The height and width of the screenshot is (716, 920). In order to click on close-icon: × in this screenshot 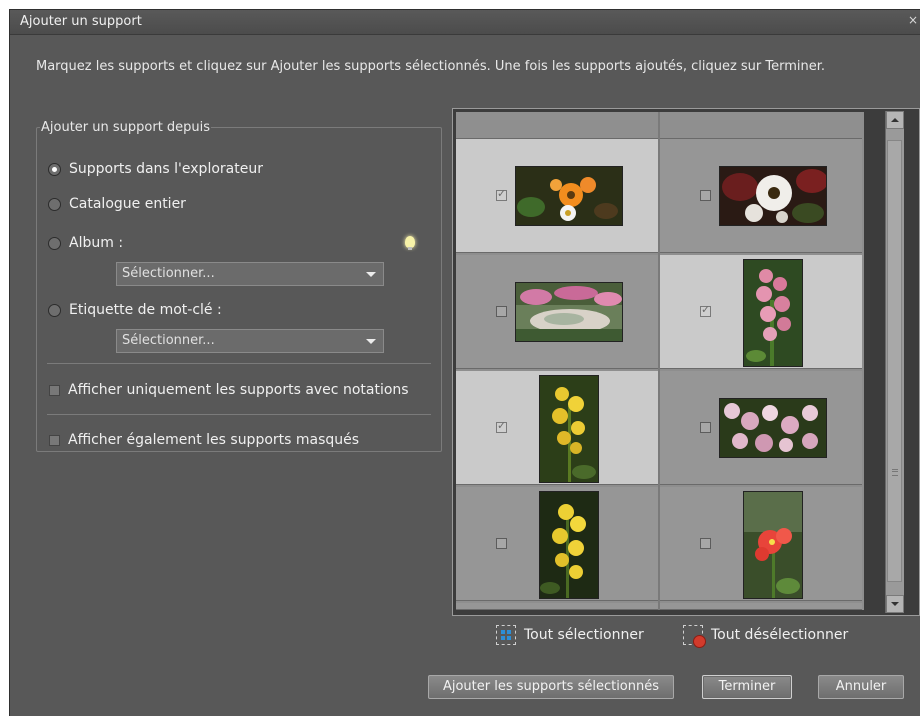, I will do `click(913, 20)`.